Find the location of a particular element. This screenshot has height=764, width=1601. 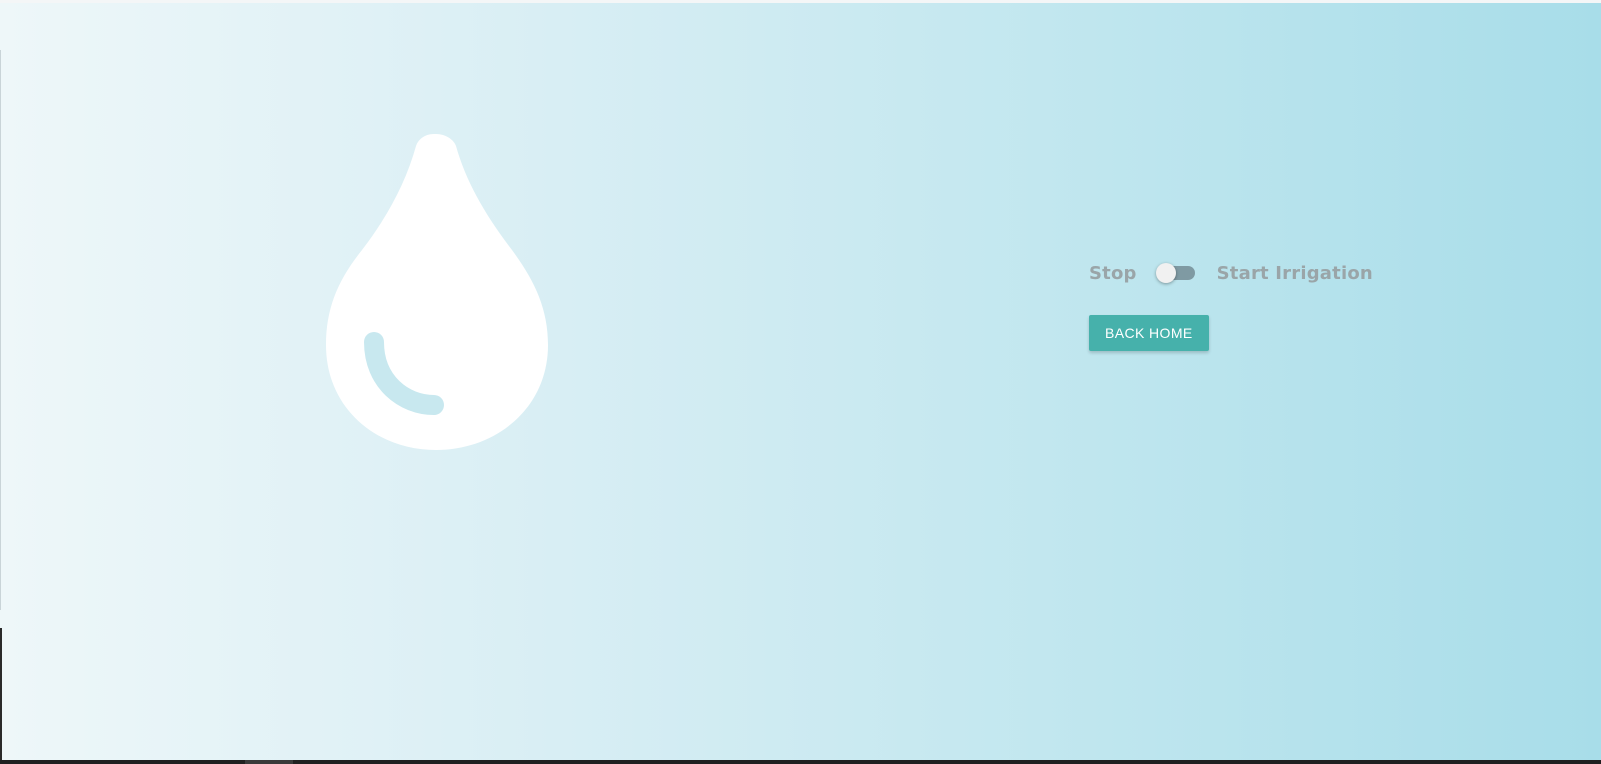

back-home-button: BACK HOME is located at coordinates (1149, 333).